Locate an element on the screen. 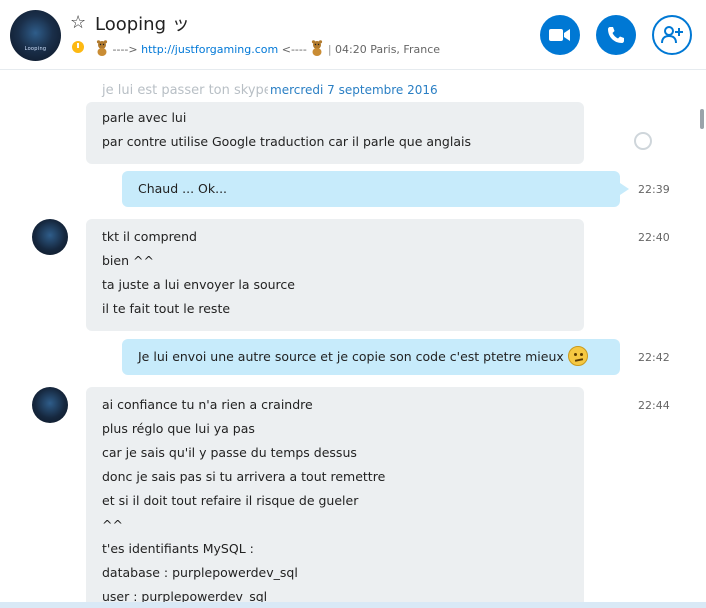  phone-icon is located at coordinates (616, 35).